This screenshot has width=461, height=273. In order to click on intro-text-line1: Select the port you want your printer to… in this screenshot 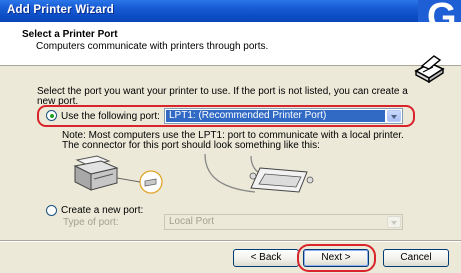, I will do `click(222, 91)`.